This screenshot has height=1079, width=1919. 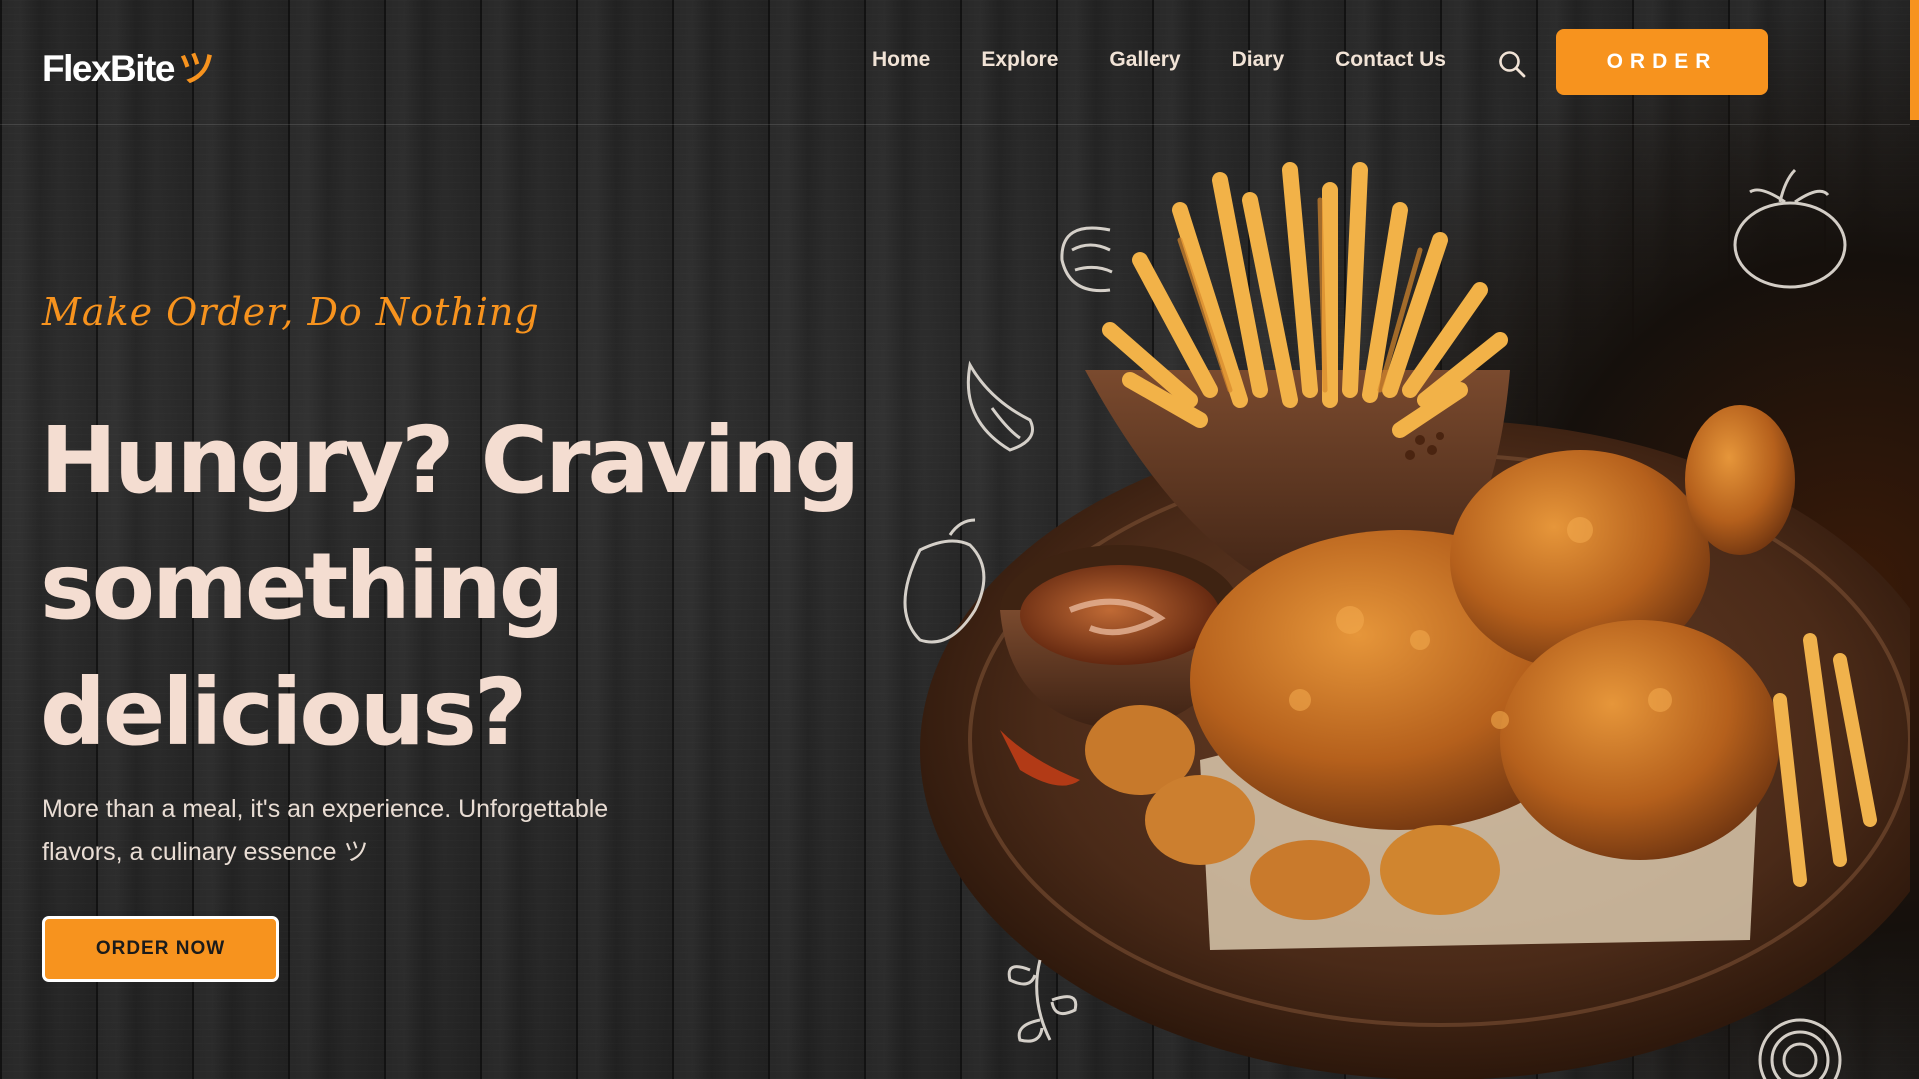 I want to click on nav-contact-us: Contact Us, so click(x=1390, y=60).